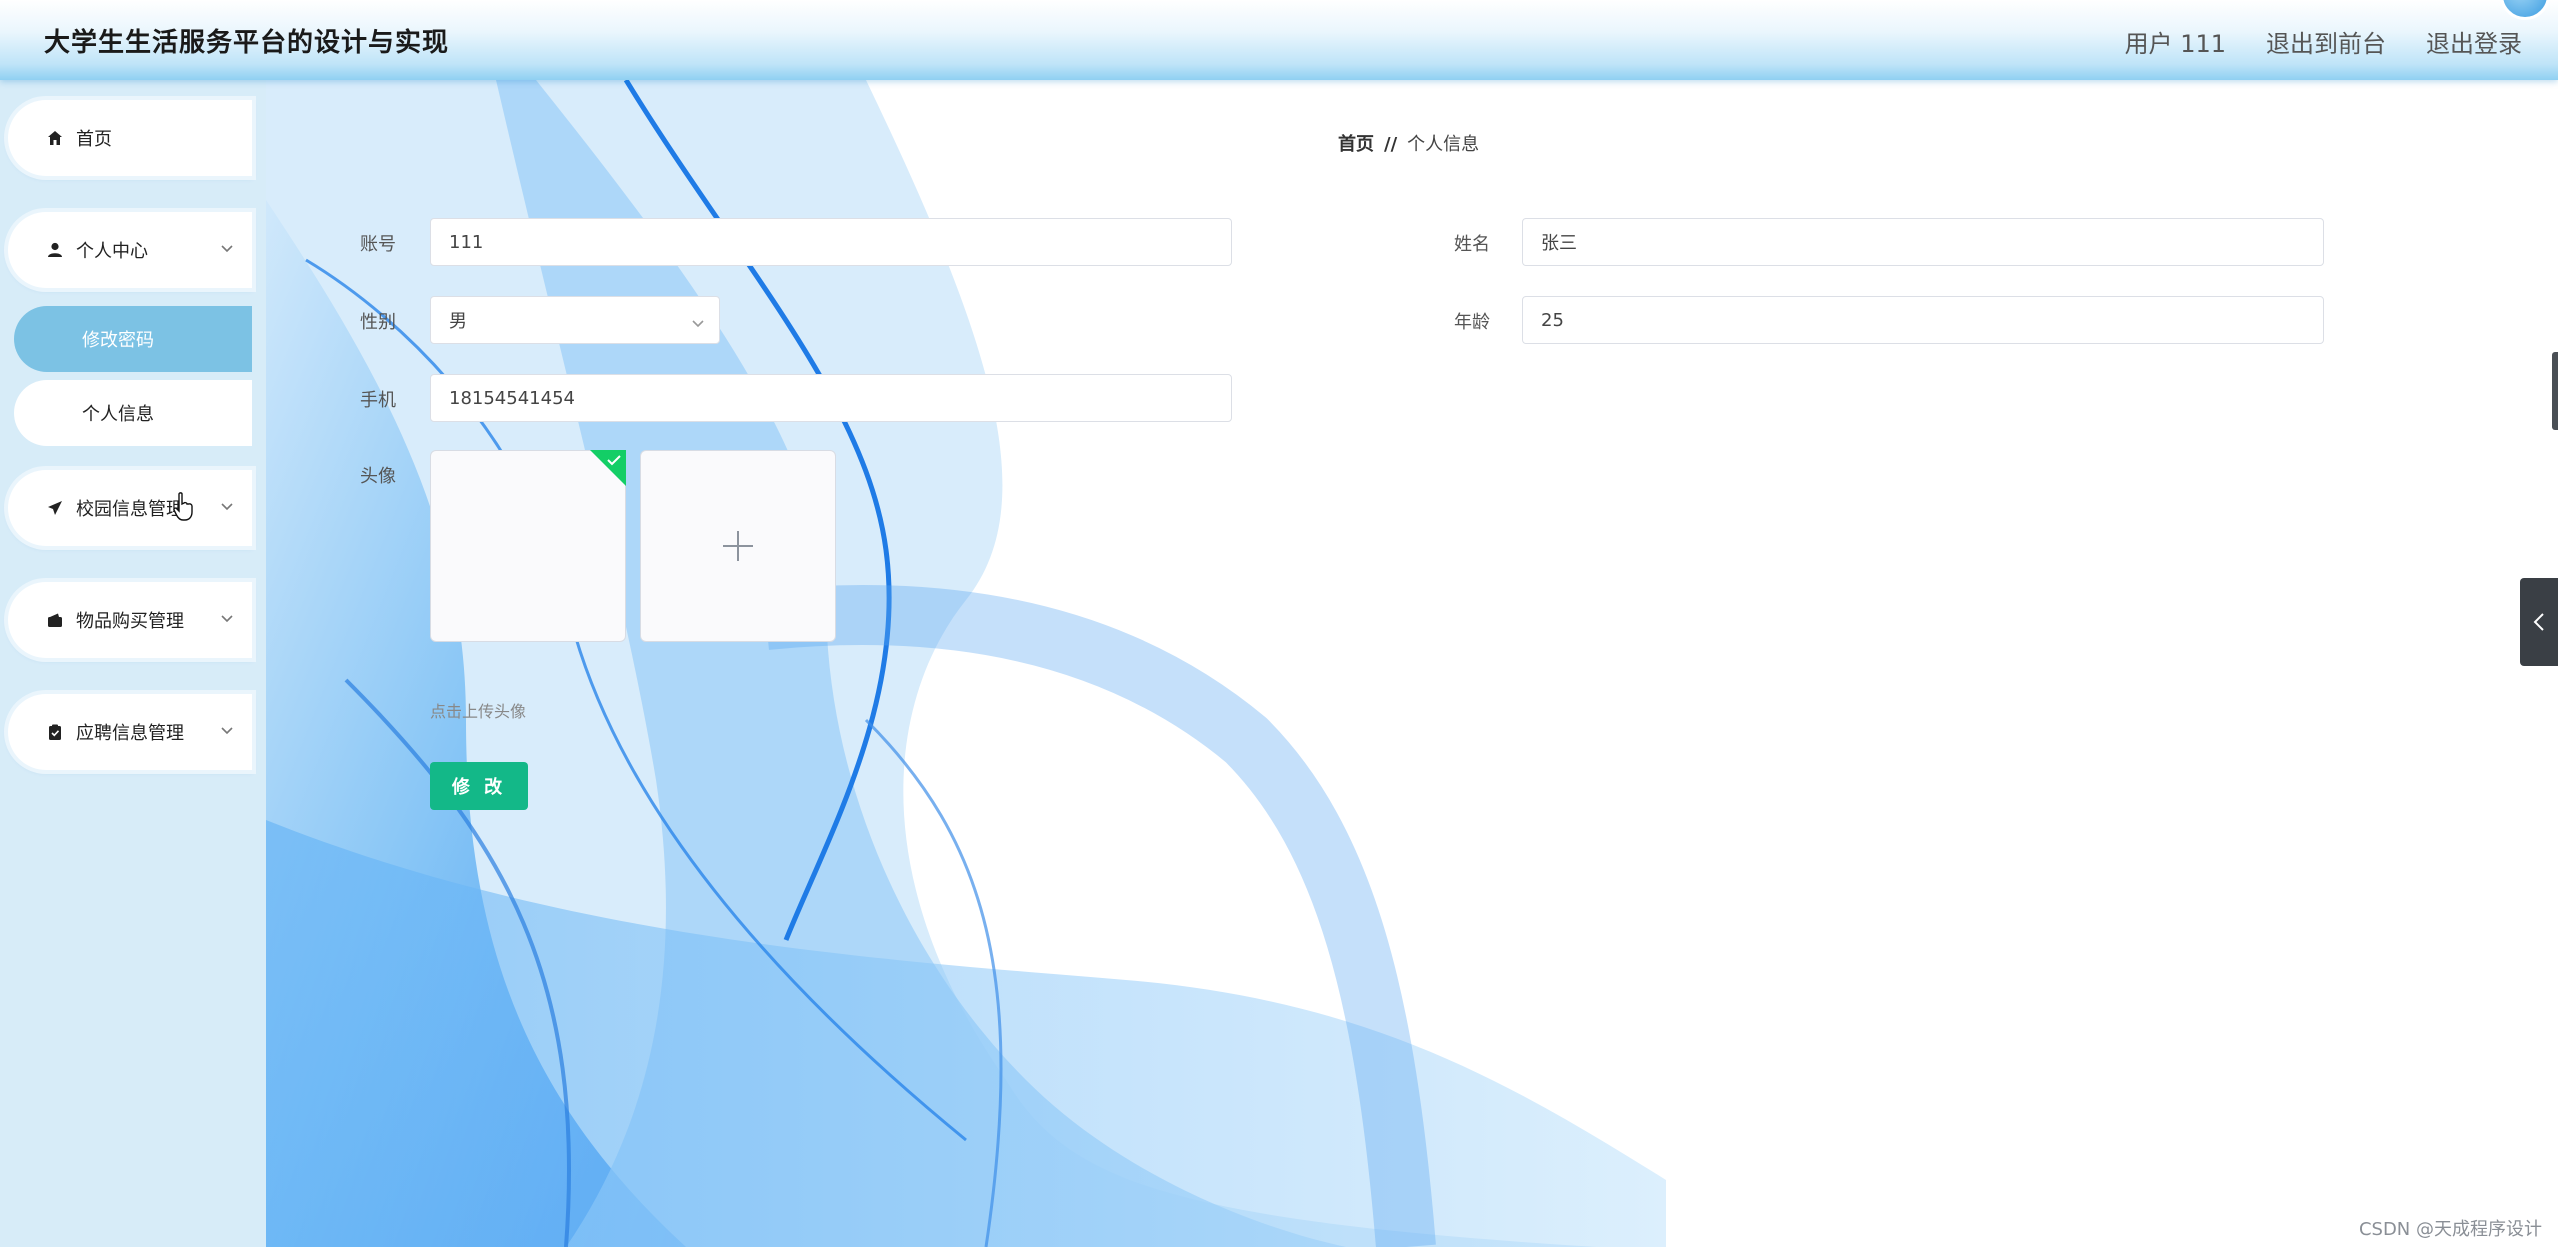  What do you see at coordinates (183, 506) in the screenshot?
I see `mouse-cursor-icon` at bounding box center [183, 506].